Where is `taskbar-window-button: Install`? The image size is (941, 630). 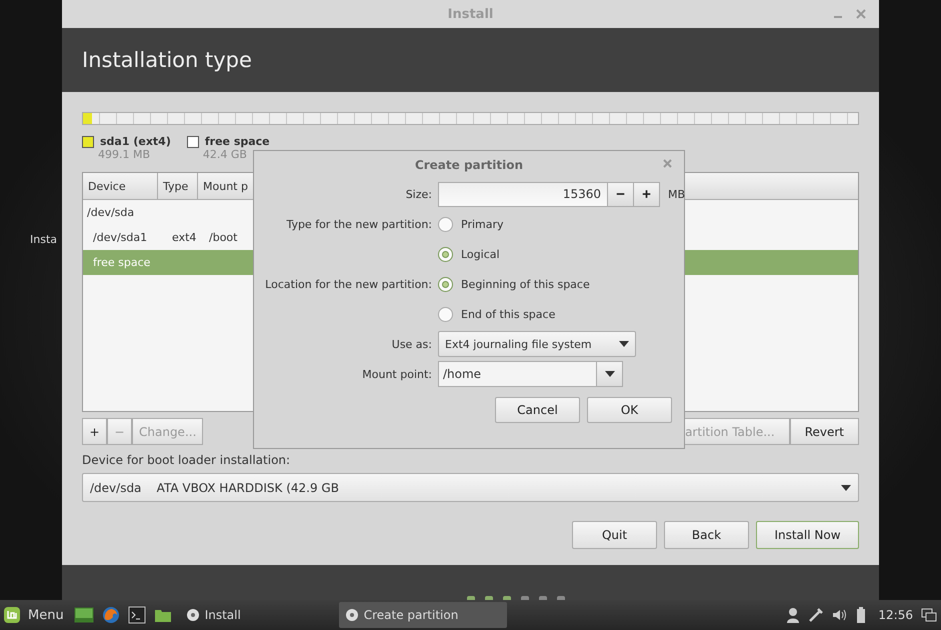 taskbar-window-button: Install is located at coordinates (257, 615).